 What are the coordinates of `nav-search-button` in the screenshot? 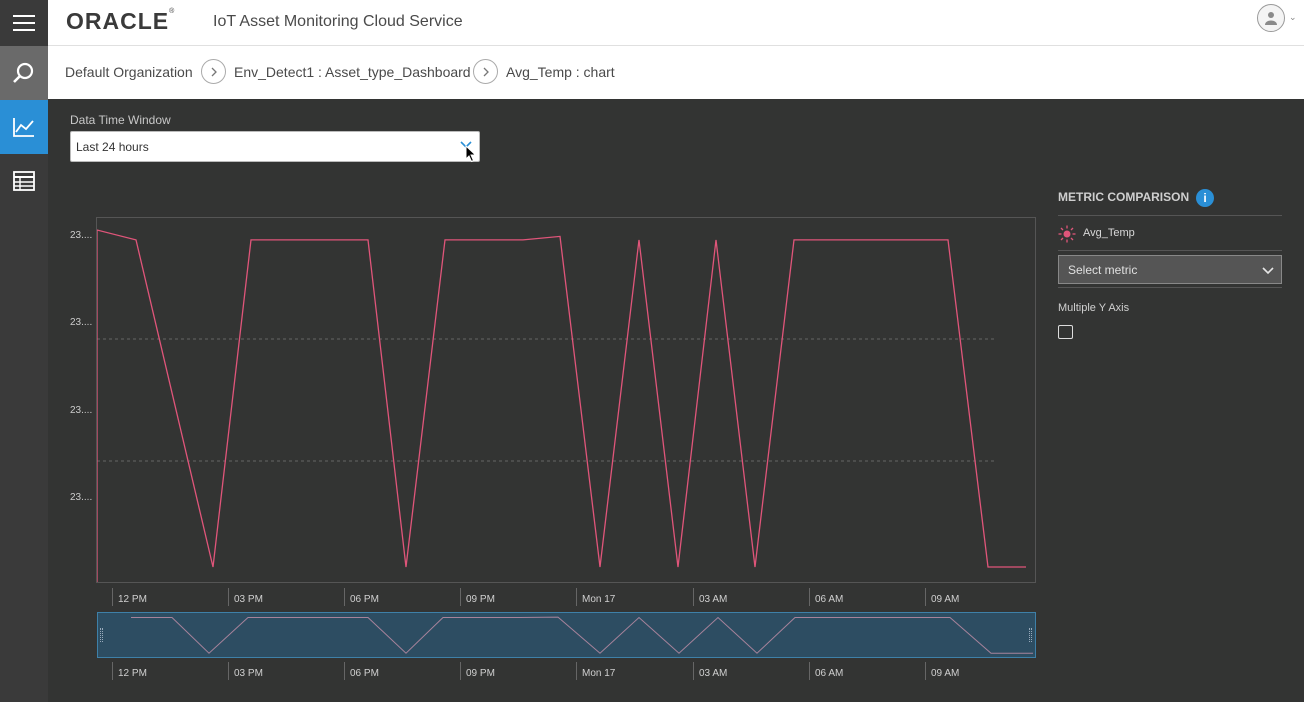 It's located at (24, 73).